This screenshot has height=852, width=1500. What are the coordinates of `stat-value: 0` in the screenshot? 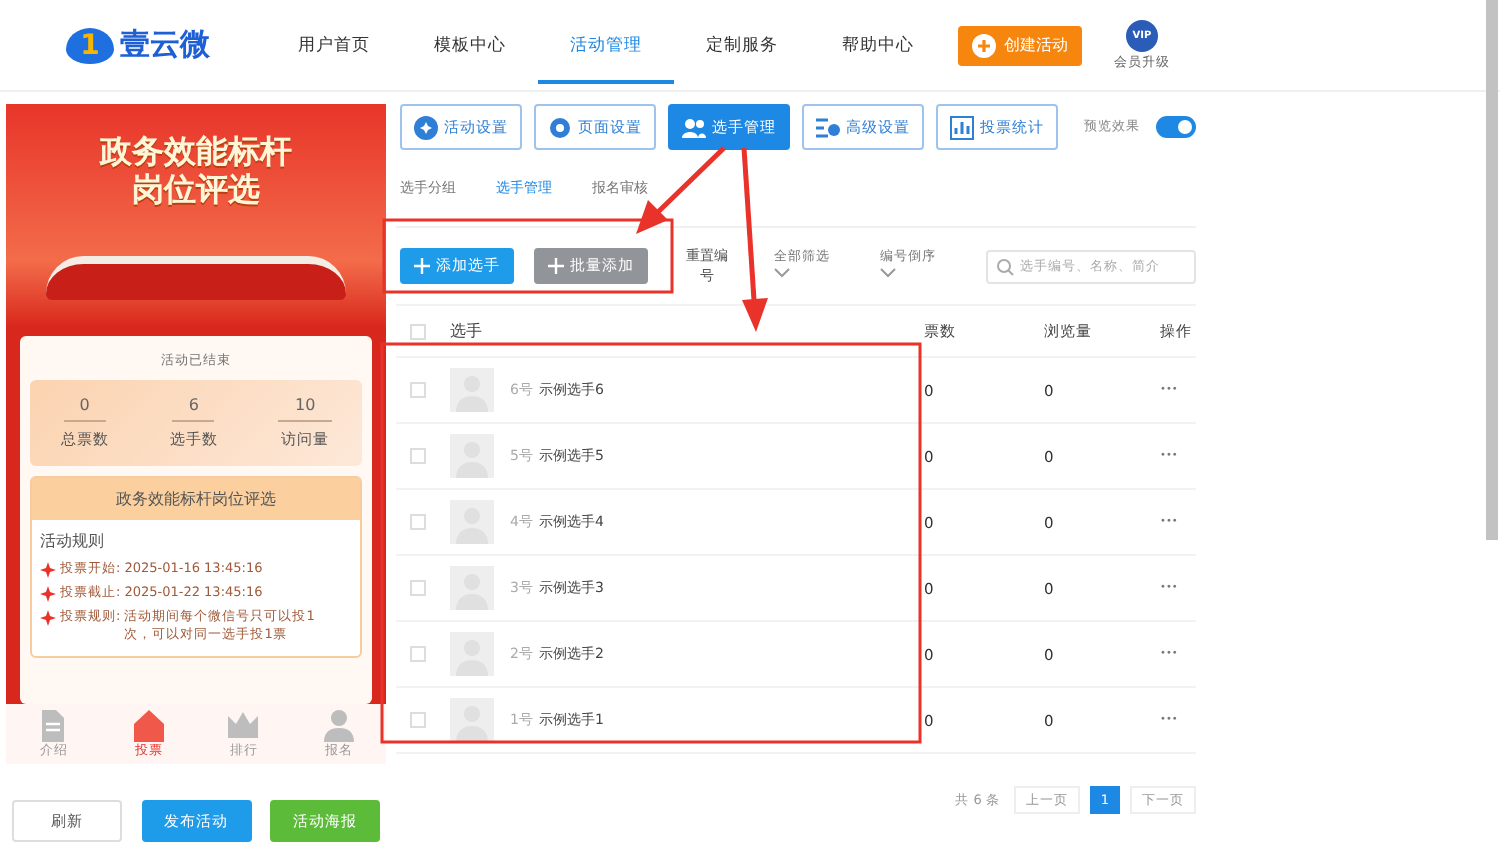 It's located at (84, 409).